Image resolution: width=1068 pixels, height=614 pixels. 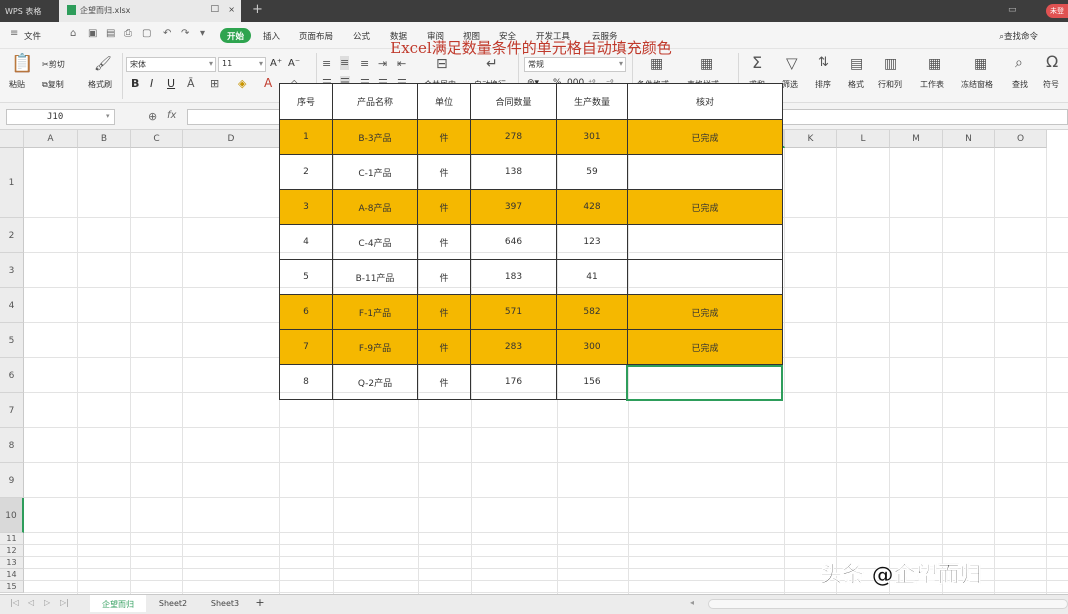 What do you see at coordinates (146, 33) in the screenshot?
I see `preview-icon: ▢` at bounding box center [146, 33].